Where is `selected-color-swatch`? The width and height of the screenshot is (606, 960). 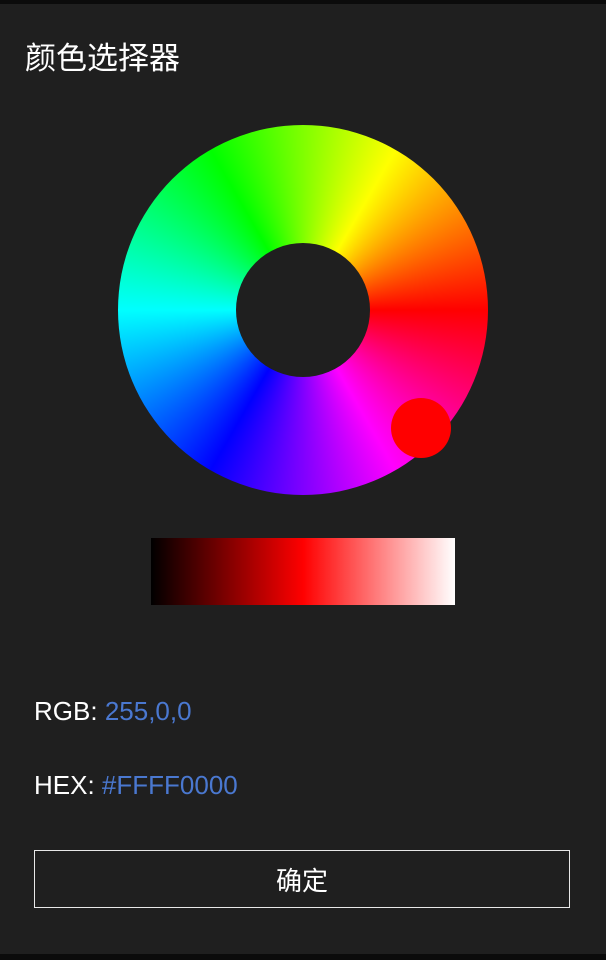 selected-color-swatch is located at coordinates (421, 428).